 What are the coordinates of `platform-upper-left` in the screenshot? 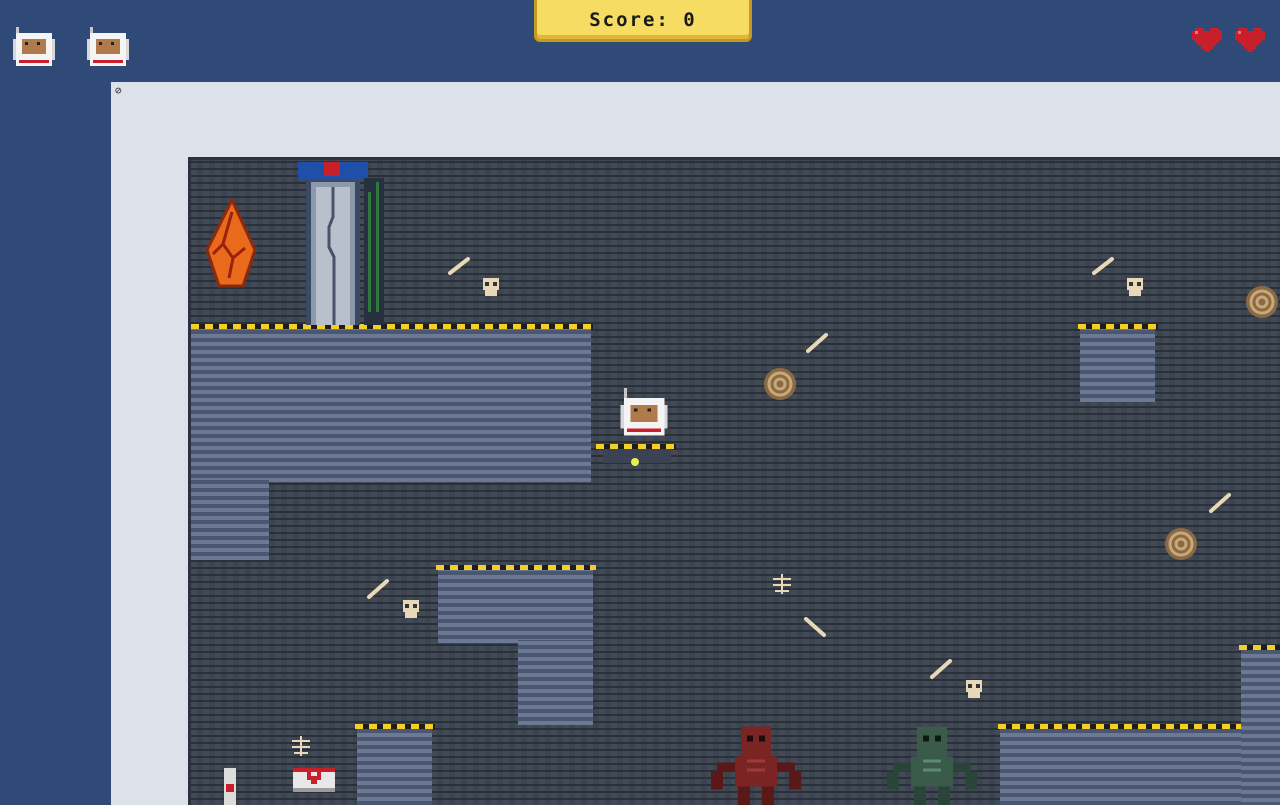 It's located at (391, 404).